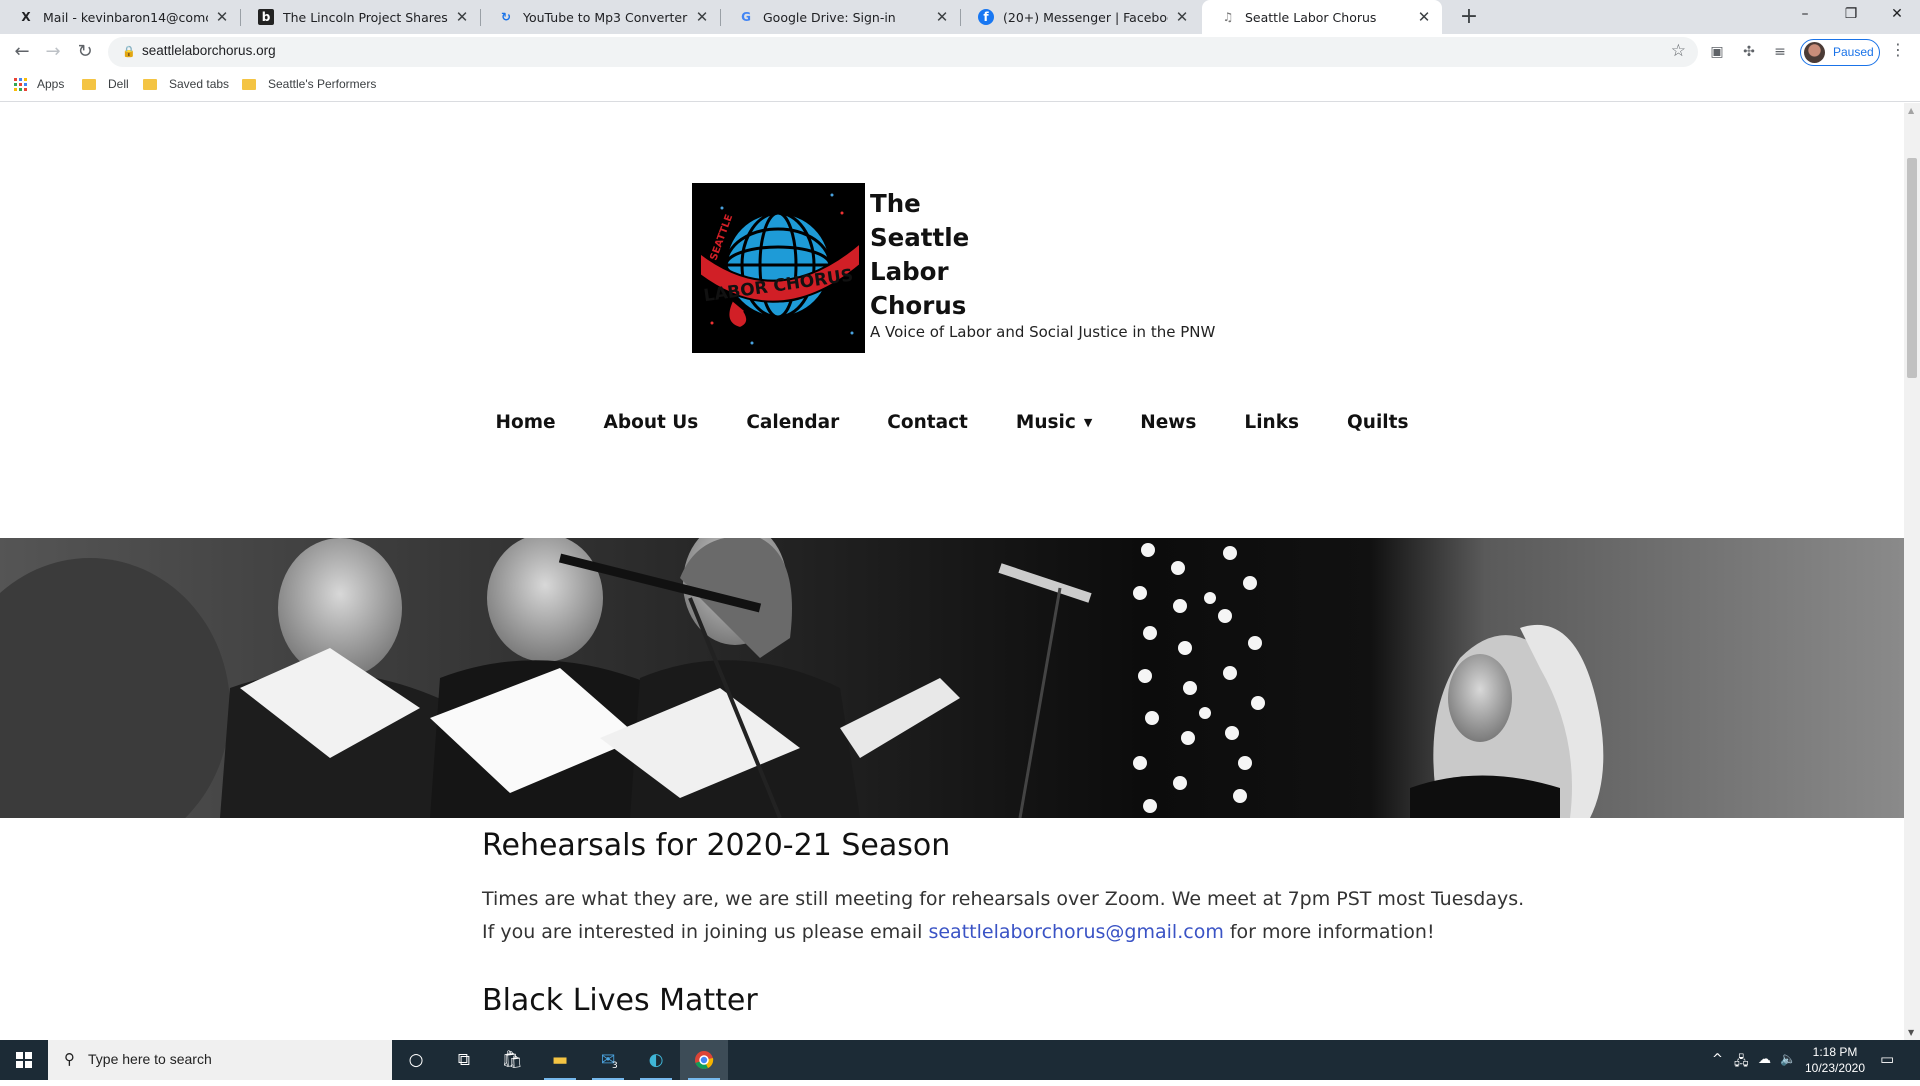 The width and height of the screenshot is (1920, 1086). Describe the element at coordinates (85, 52) in the screenshot. I see `reload-button: ↻` at that location.